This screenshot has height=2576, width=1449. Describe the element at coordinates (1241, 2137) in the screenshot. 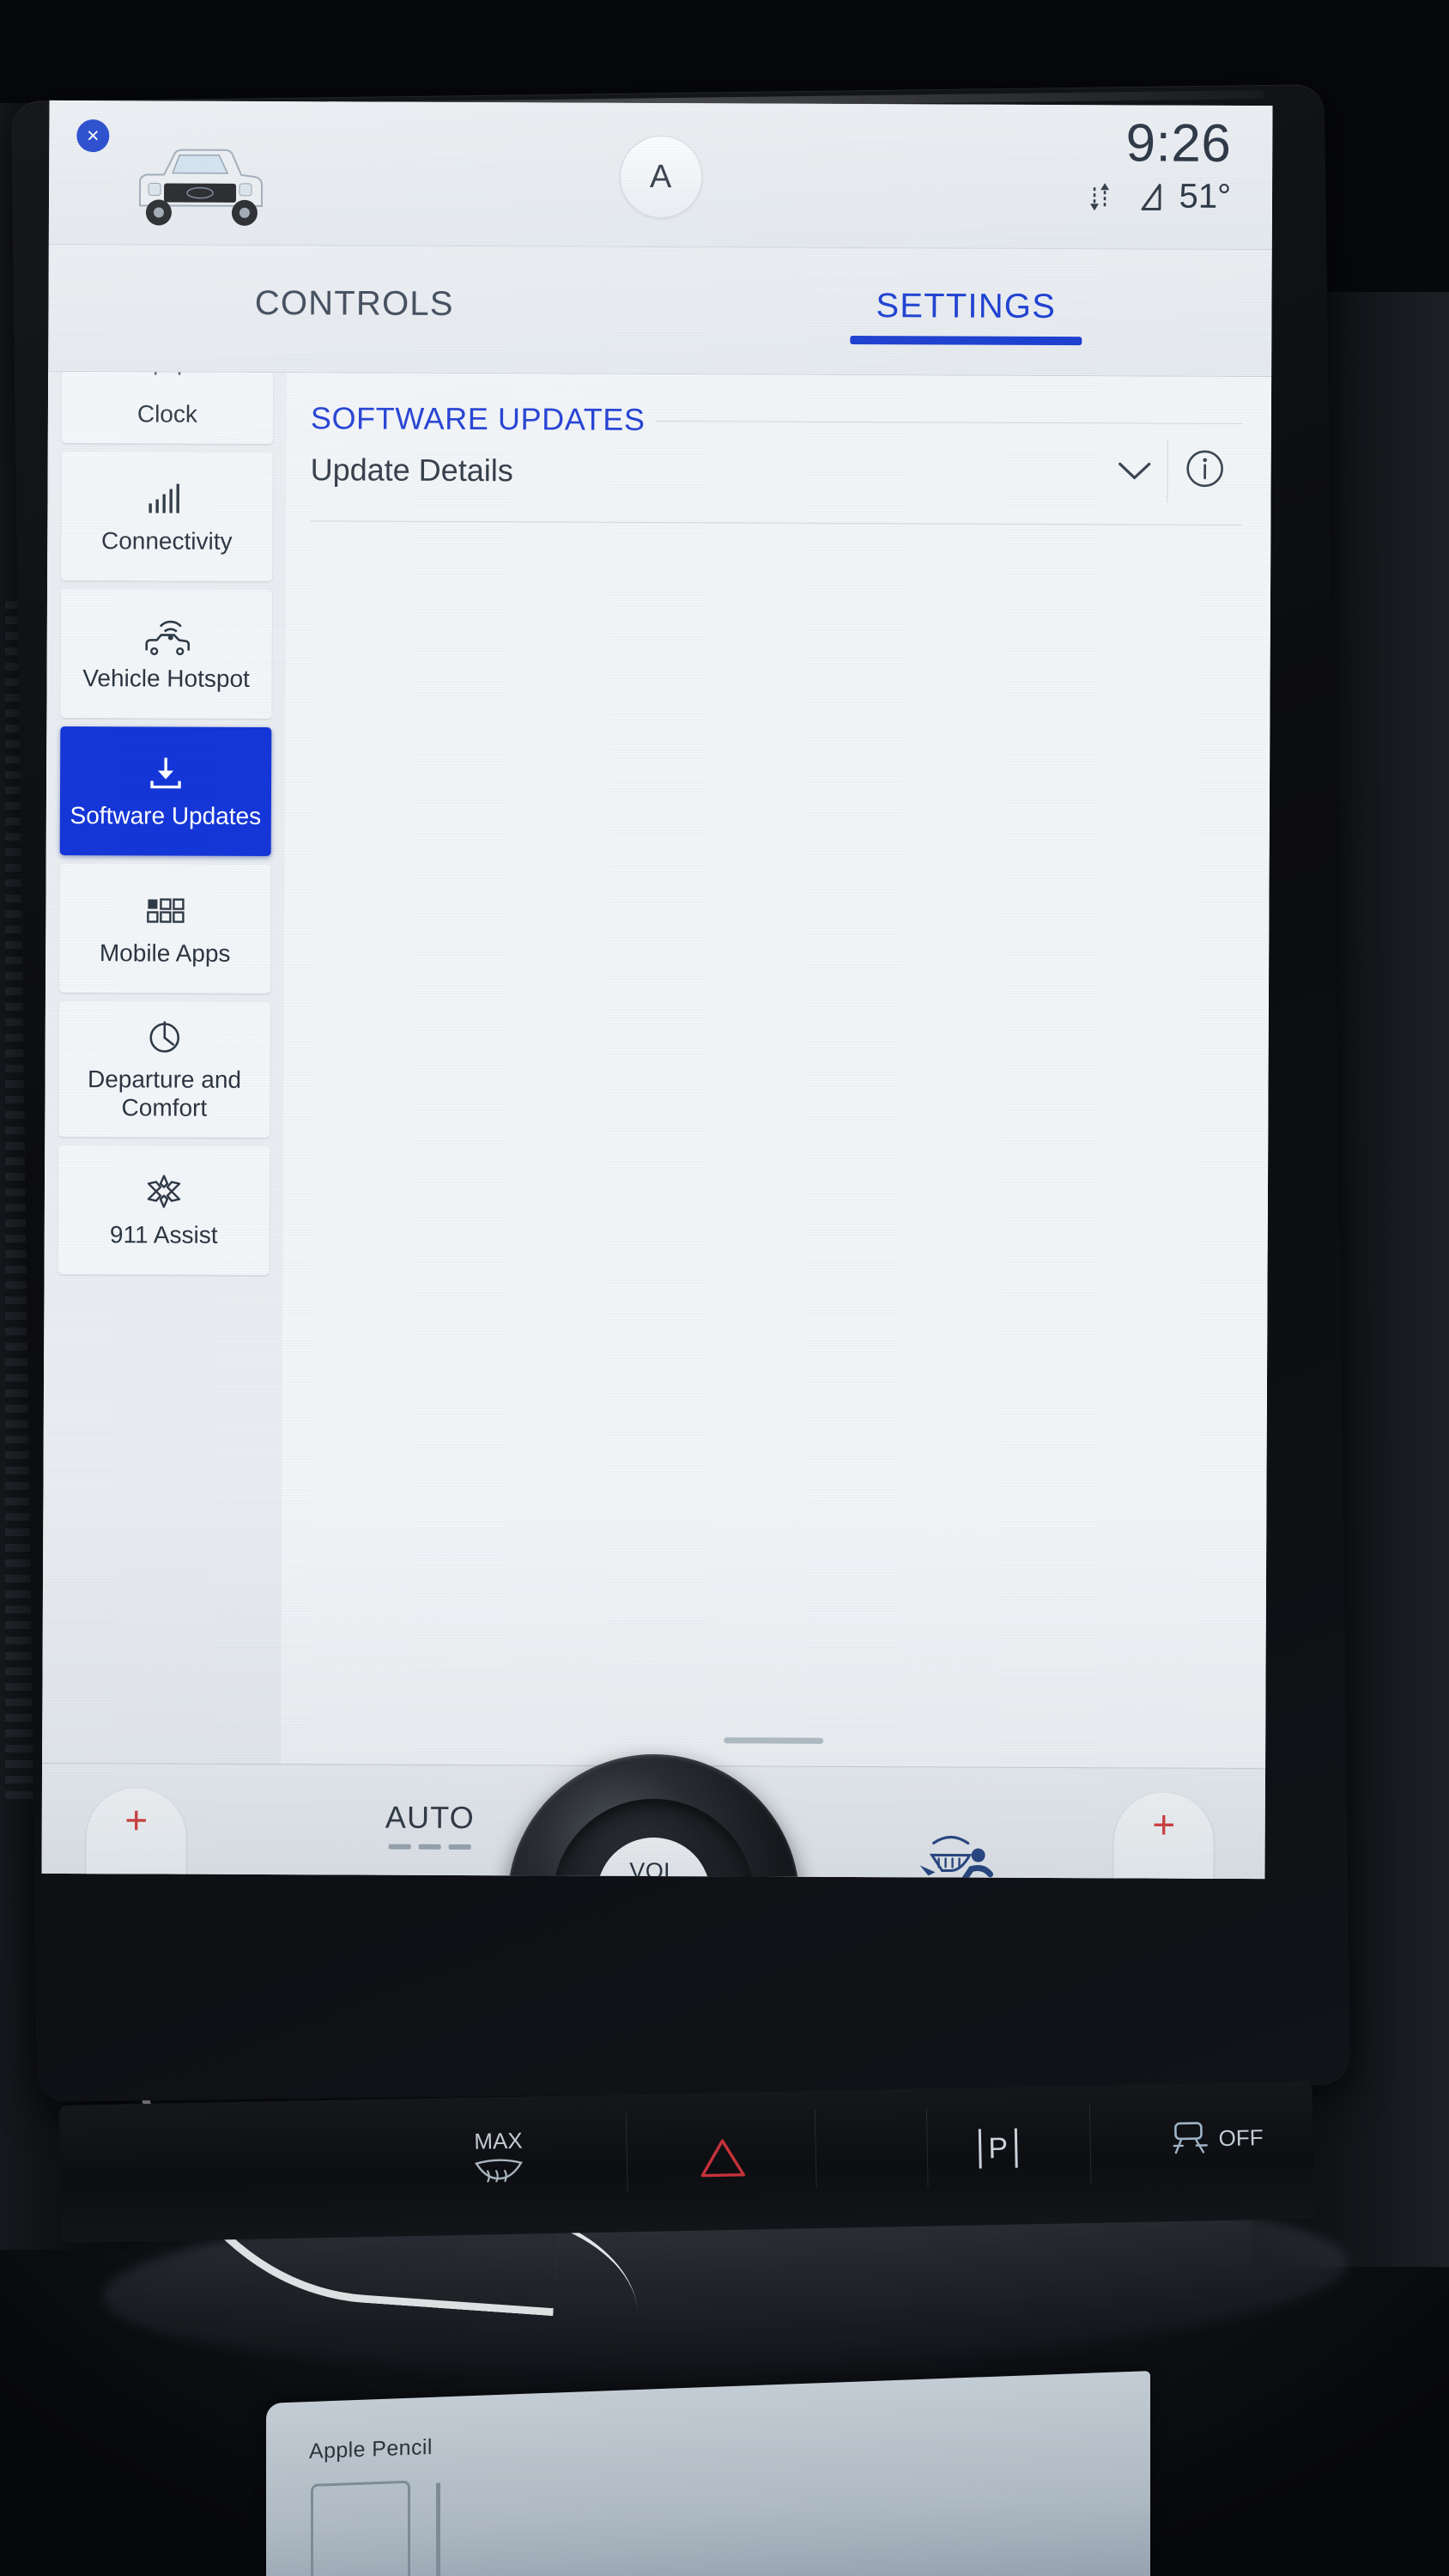

I see `traction-off-label: OFF` at that location.